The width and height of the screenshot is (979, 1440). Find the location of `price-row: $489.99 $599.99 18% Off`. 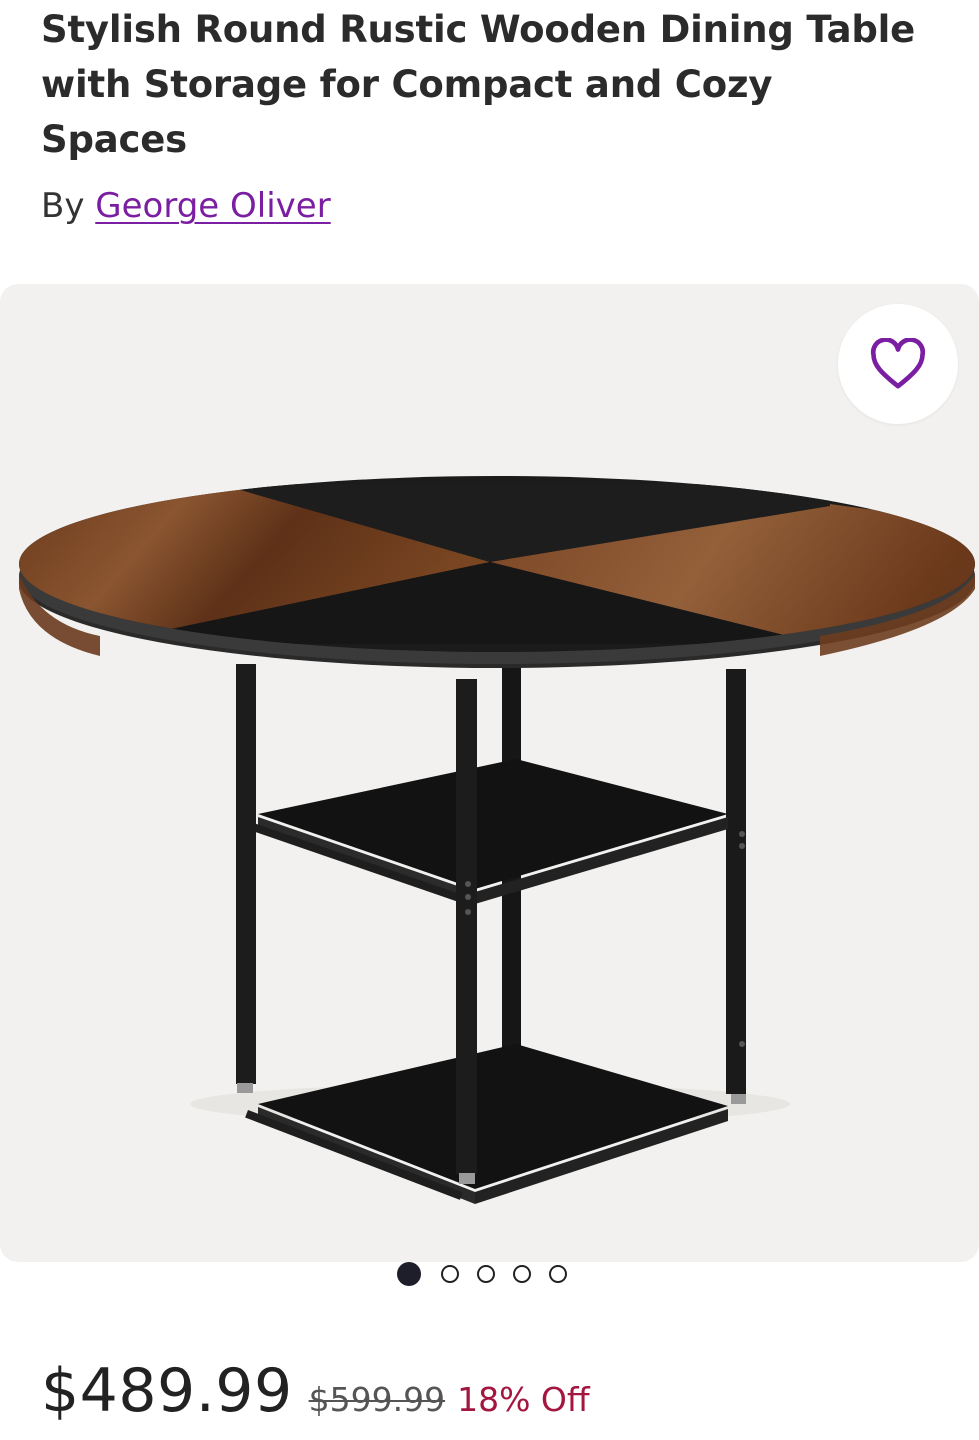

price-row: $489.99 $599.99 18% Off is located at coordinates (315, 1396).